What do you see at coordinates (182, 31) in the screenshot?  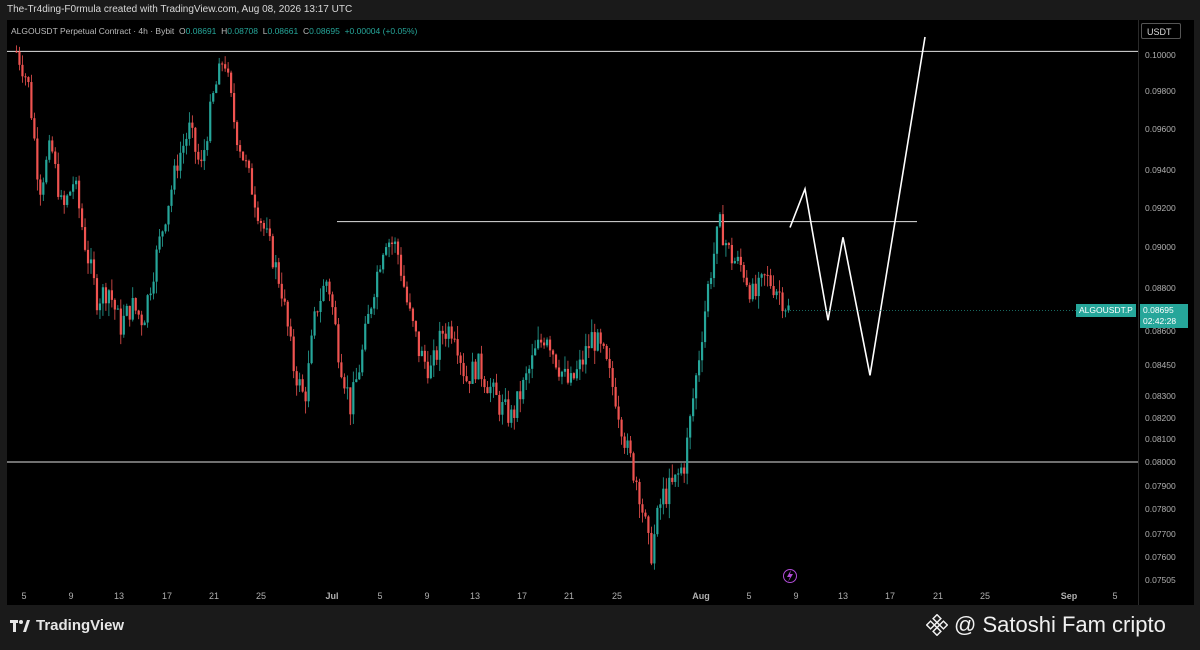 I see `legend-o-label: O` at bounding box center [182, 31].